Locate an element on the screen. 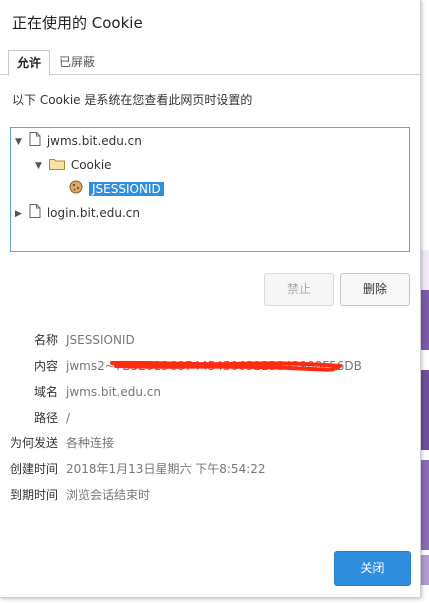 This screenshot has width=429, height=603. redaction-scribble is located at coordinates (226, 366).